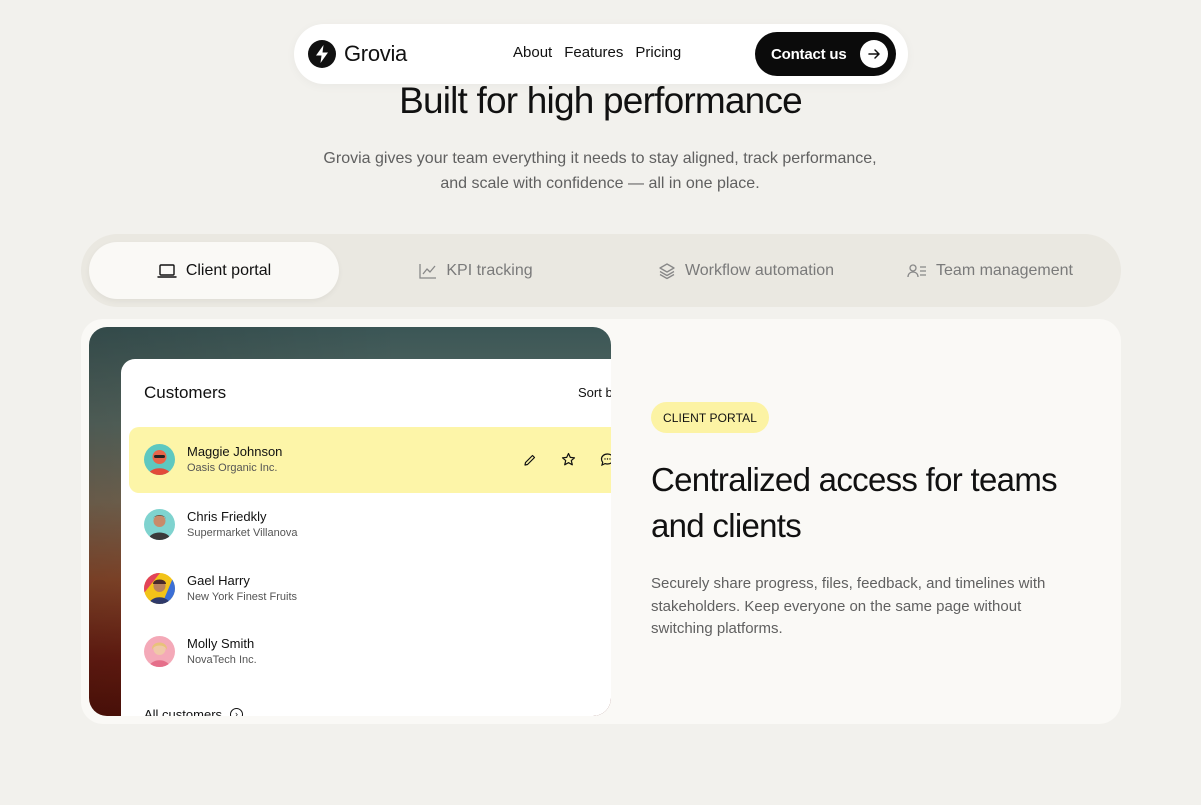 The height and width of the screenshot is (805, 1201). I want to click on customer-name: Molly Smith, so click(221, 643).